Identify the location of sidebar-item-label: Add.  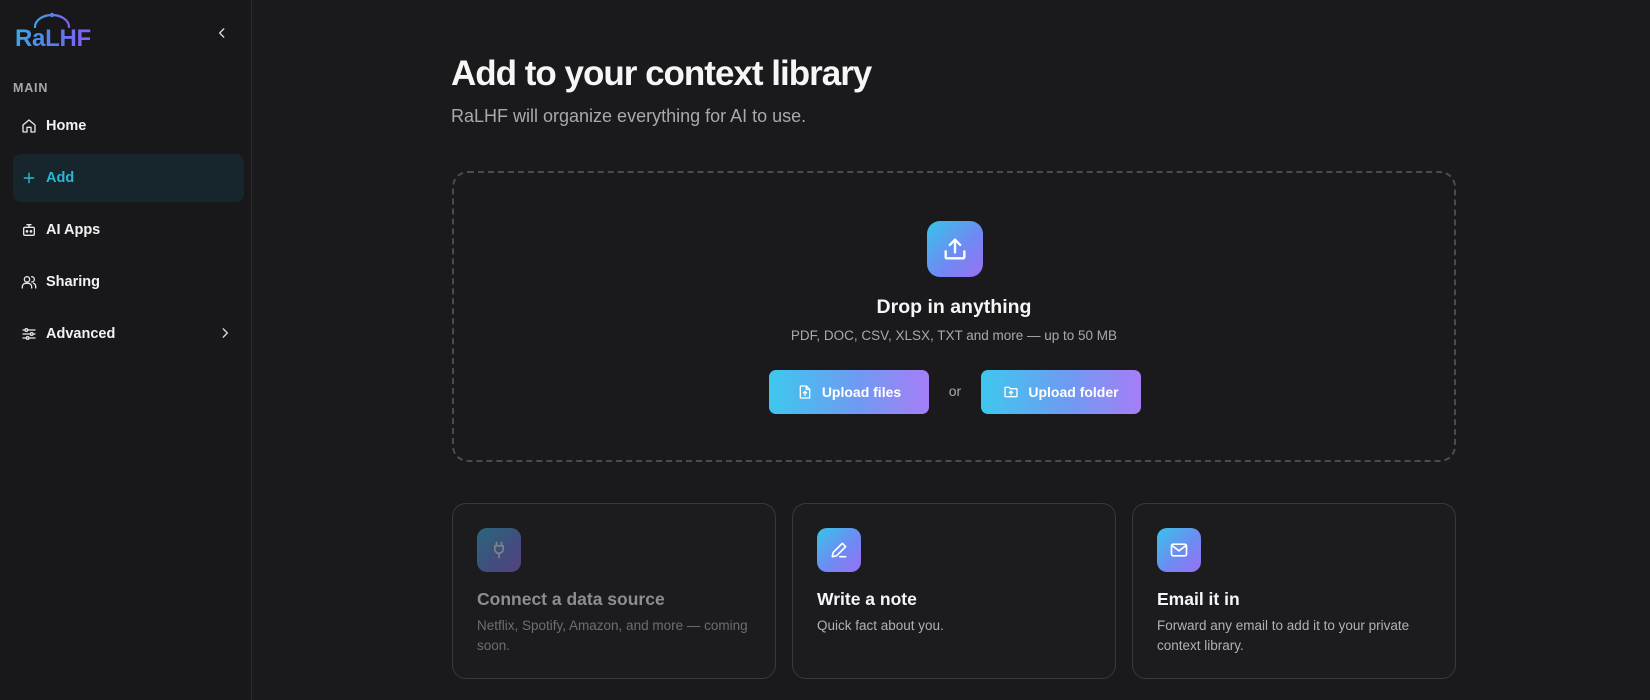
(60, 178).